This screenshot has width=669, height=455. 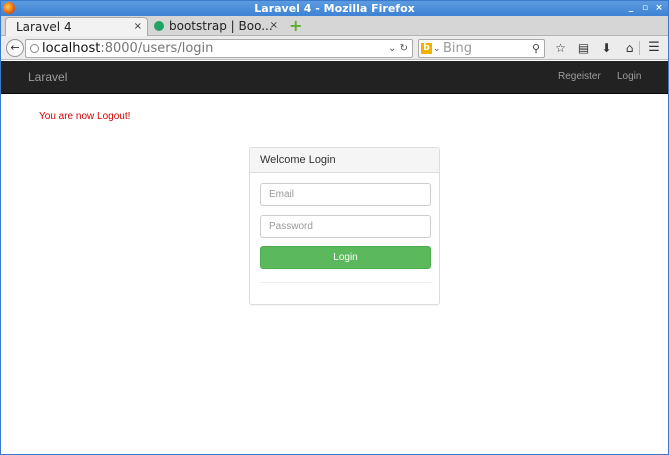 What do you see at coordinates (345, 194) in the screenshot?
I see `email-field` at bounding box center [345, 194].